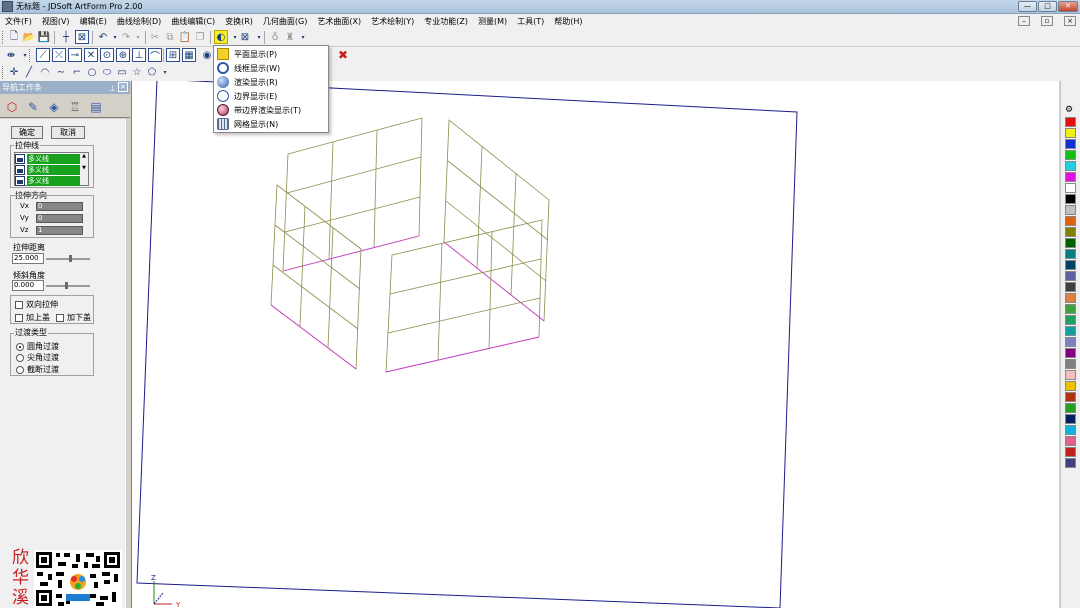 This screenshot has height=608, width=1080. Describe the element at coordinates (303, 37) in the screenshot. I see `material-dropdown-icon: ▾` at that location.